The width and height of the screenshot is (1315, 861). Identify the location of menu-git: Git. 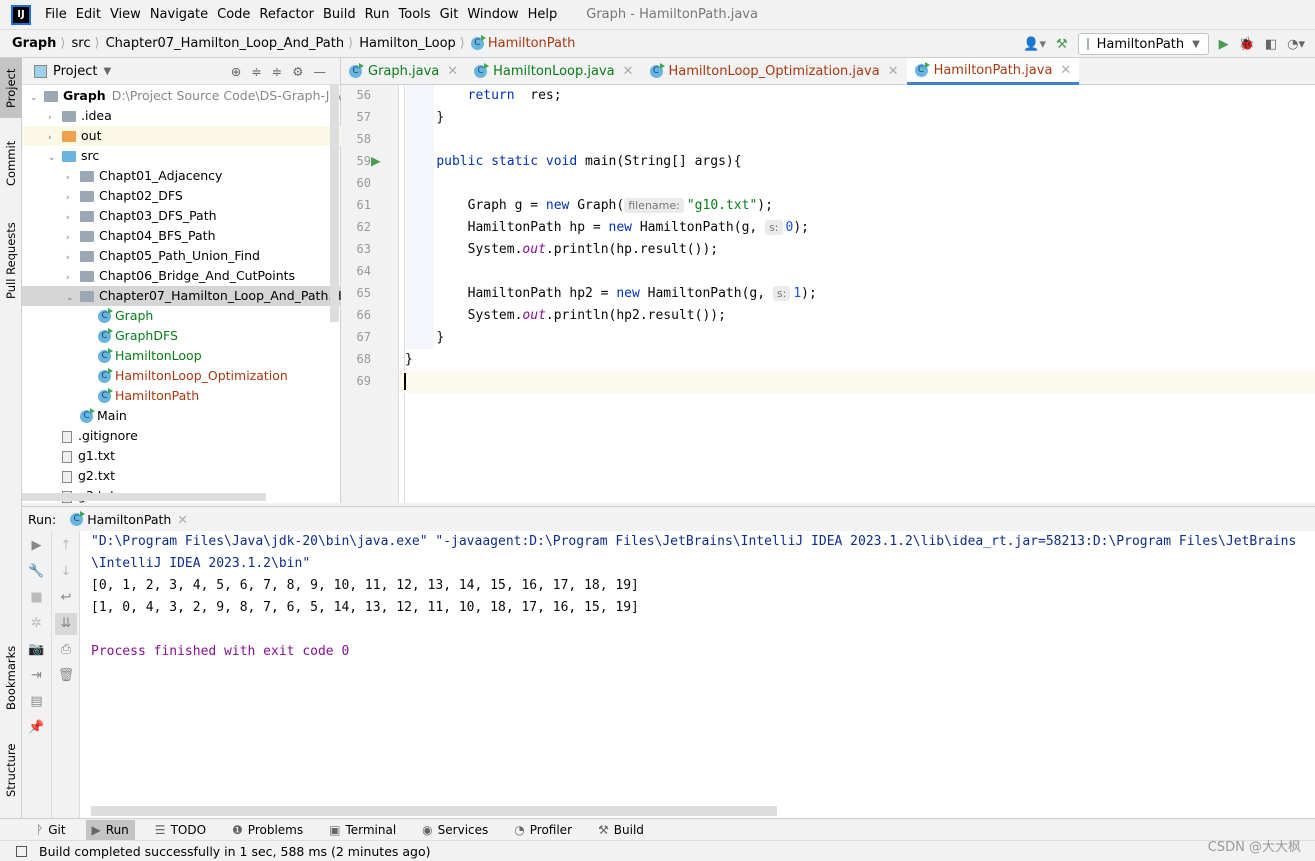
(449, 14).